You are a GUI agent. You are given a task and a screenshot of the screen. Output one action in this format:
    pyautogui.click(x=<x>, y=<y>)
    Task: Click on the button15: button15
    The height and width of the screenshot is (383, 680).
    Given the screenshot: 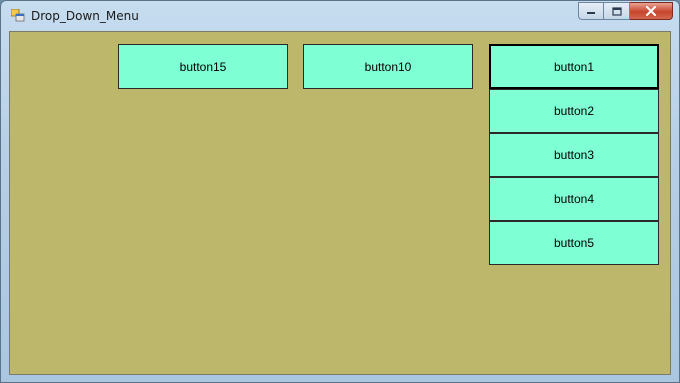 What is the action you would take?
    pyautogui.click(x=203, y=66)
    